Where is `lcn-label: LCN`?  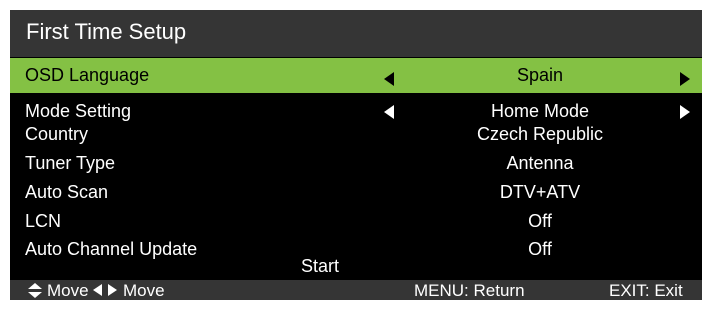 lcn-label: LCN is located at coordinates (43, 221).